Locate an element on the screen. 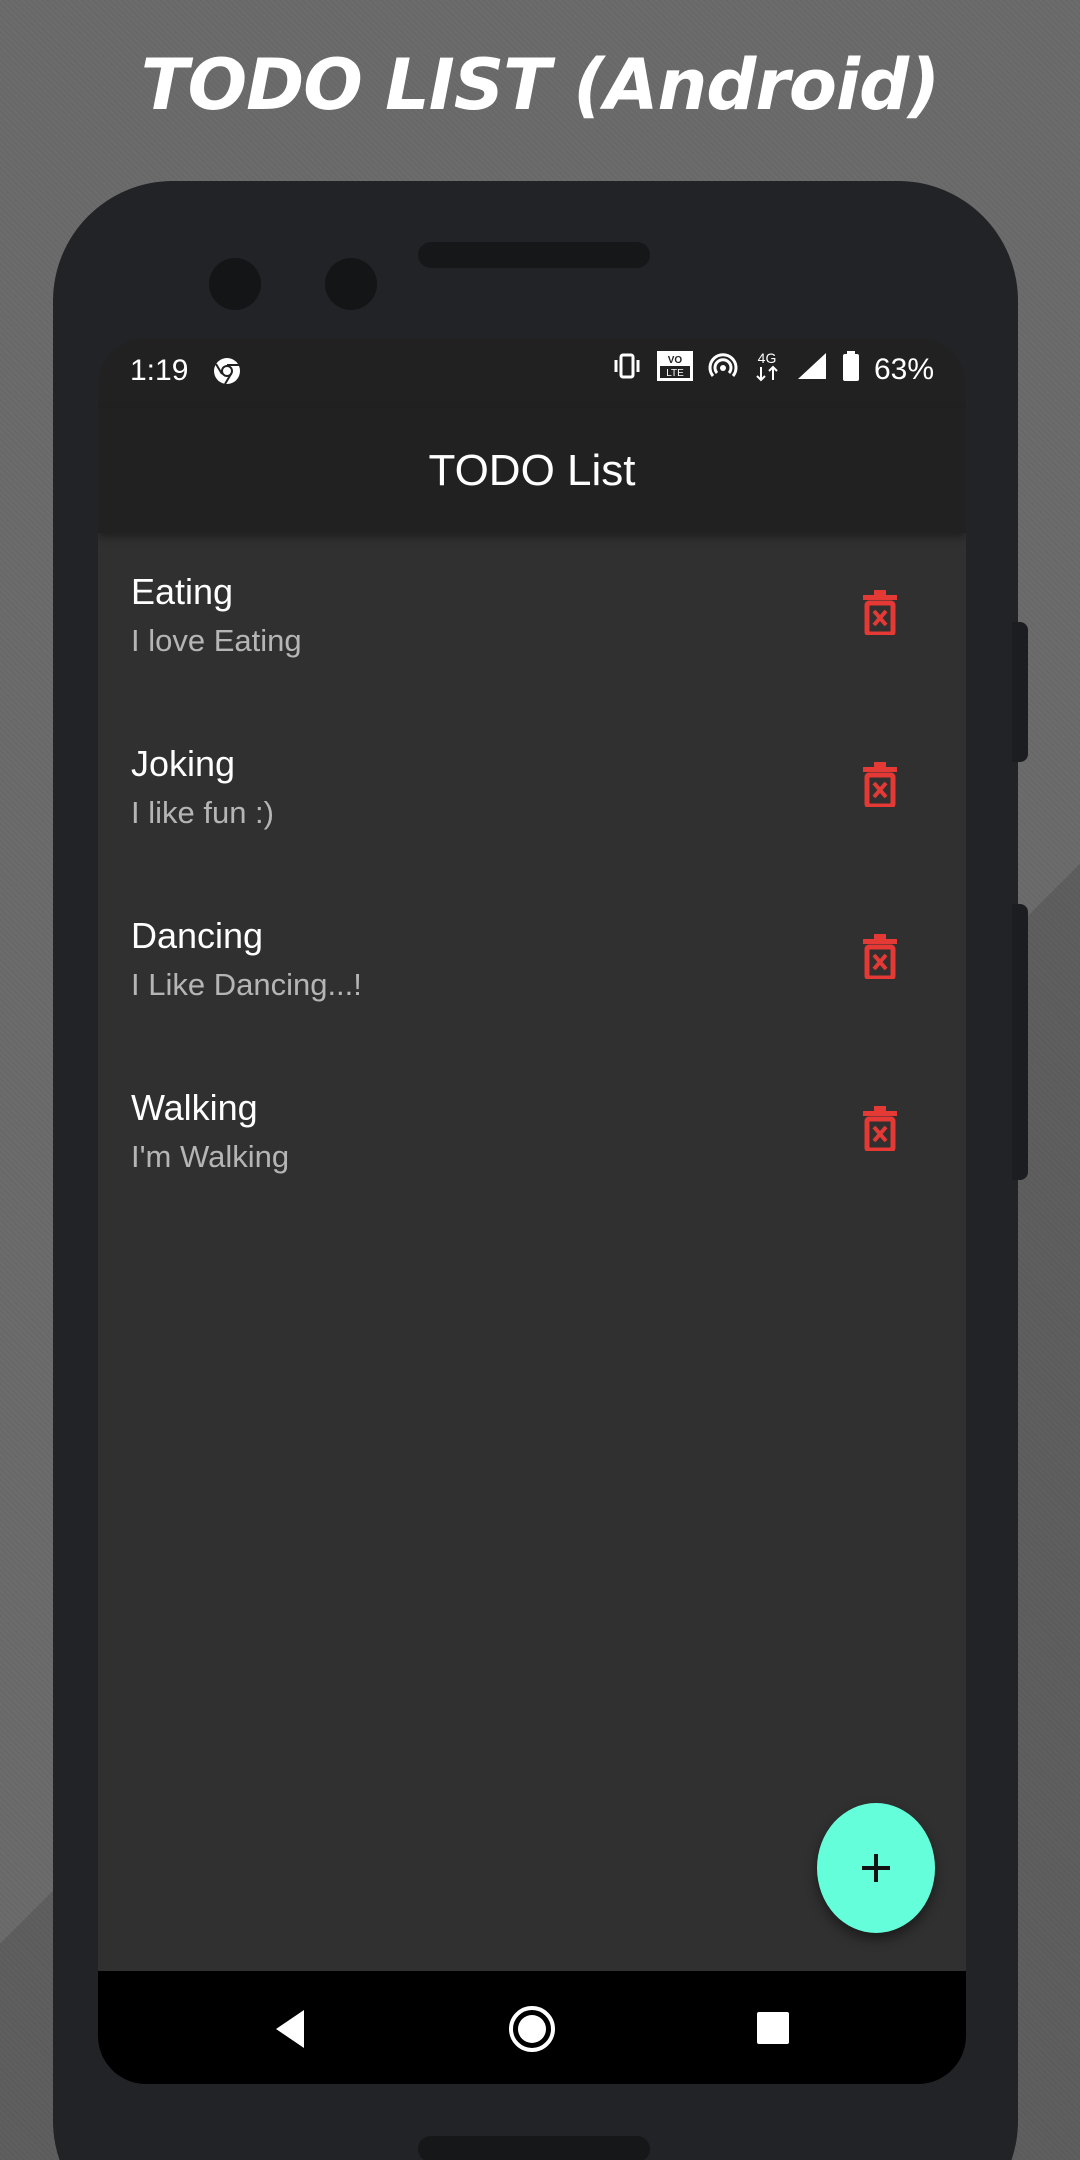 This screenshot has height=2160, width=1080. vibrate-icon is located at coordinates (627, 369).